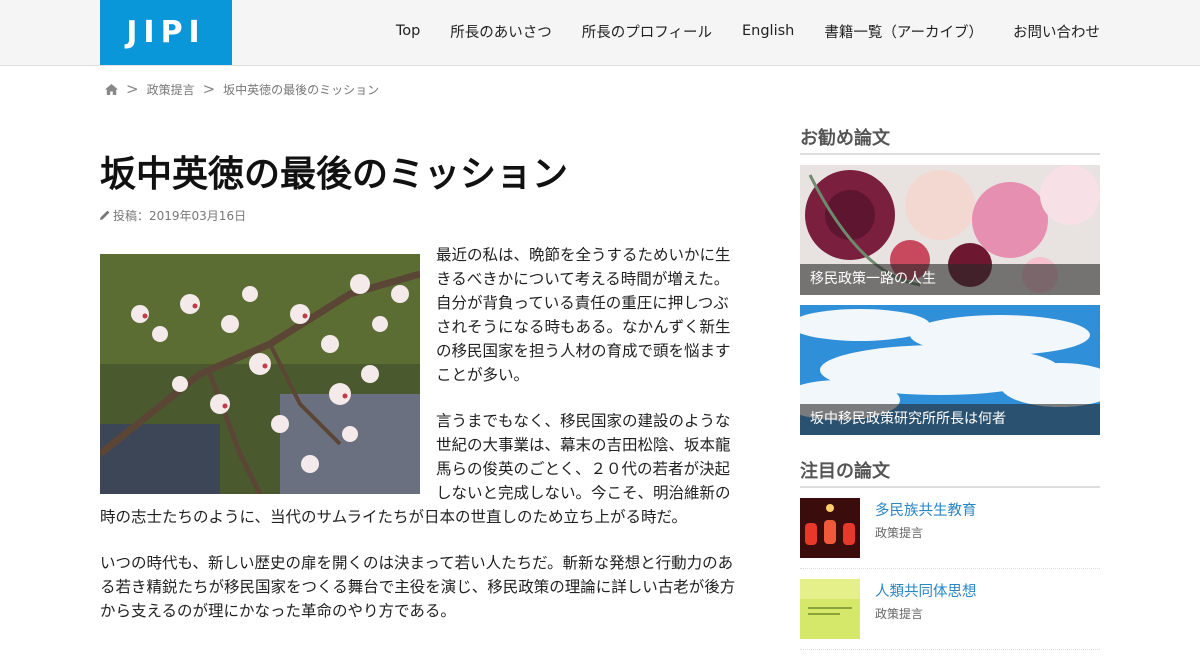  What do you see at coordinates (830, 528) in the screenshot?
I see `lantern-thumbnail` at bounding box center [830, 528].